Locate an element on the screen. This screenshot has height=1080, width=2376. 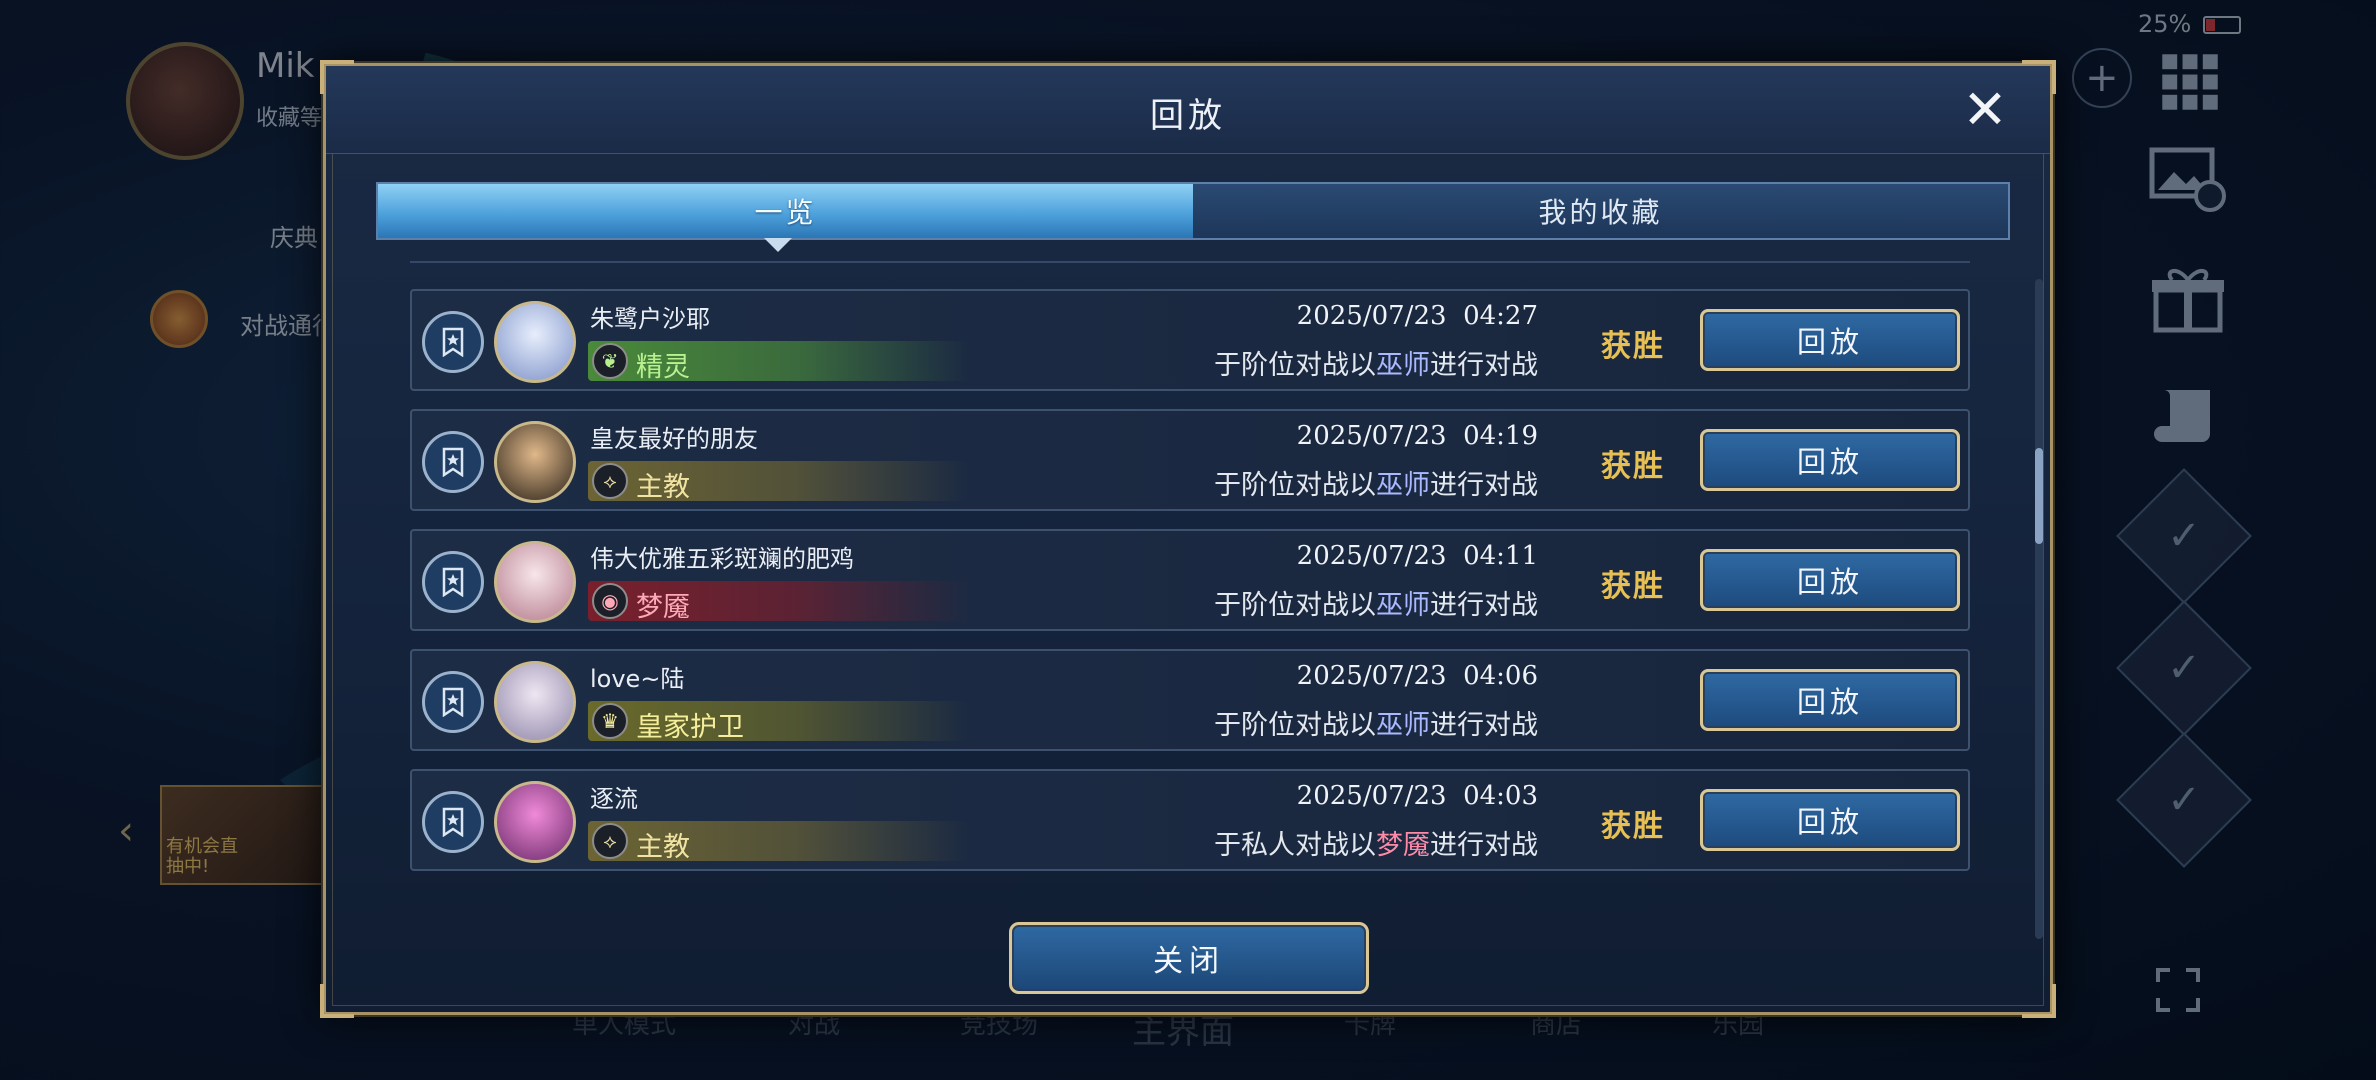
dialog-header: 回放 ✕ is located at coordinates (1188, 110).